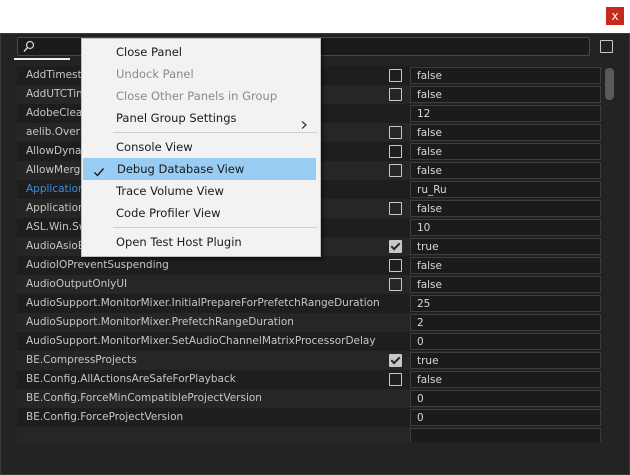 This screenshot has height=475, width=630. Describe the element at coordinates (505, 435) in the screenshot. I see `setting-value-field` at that location.